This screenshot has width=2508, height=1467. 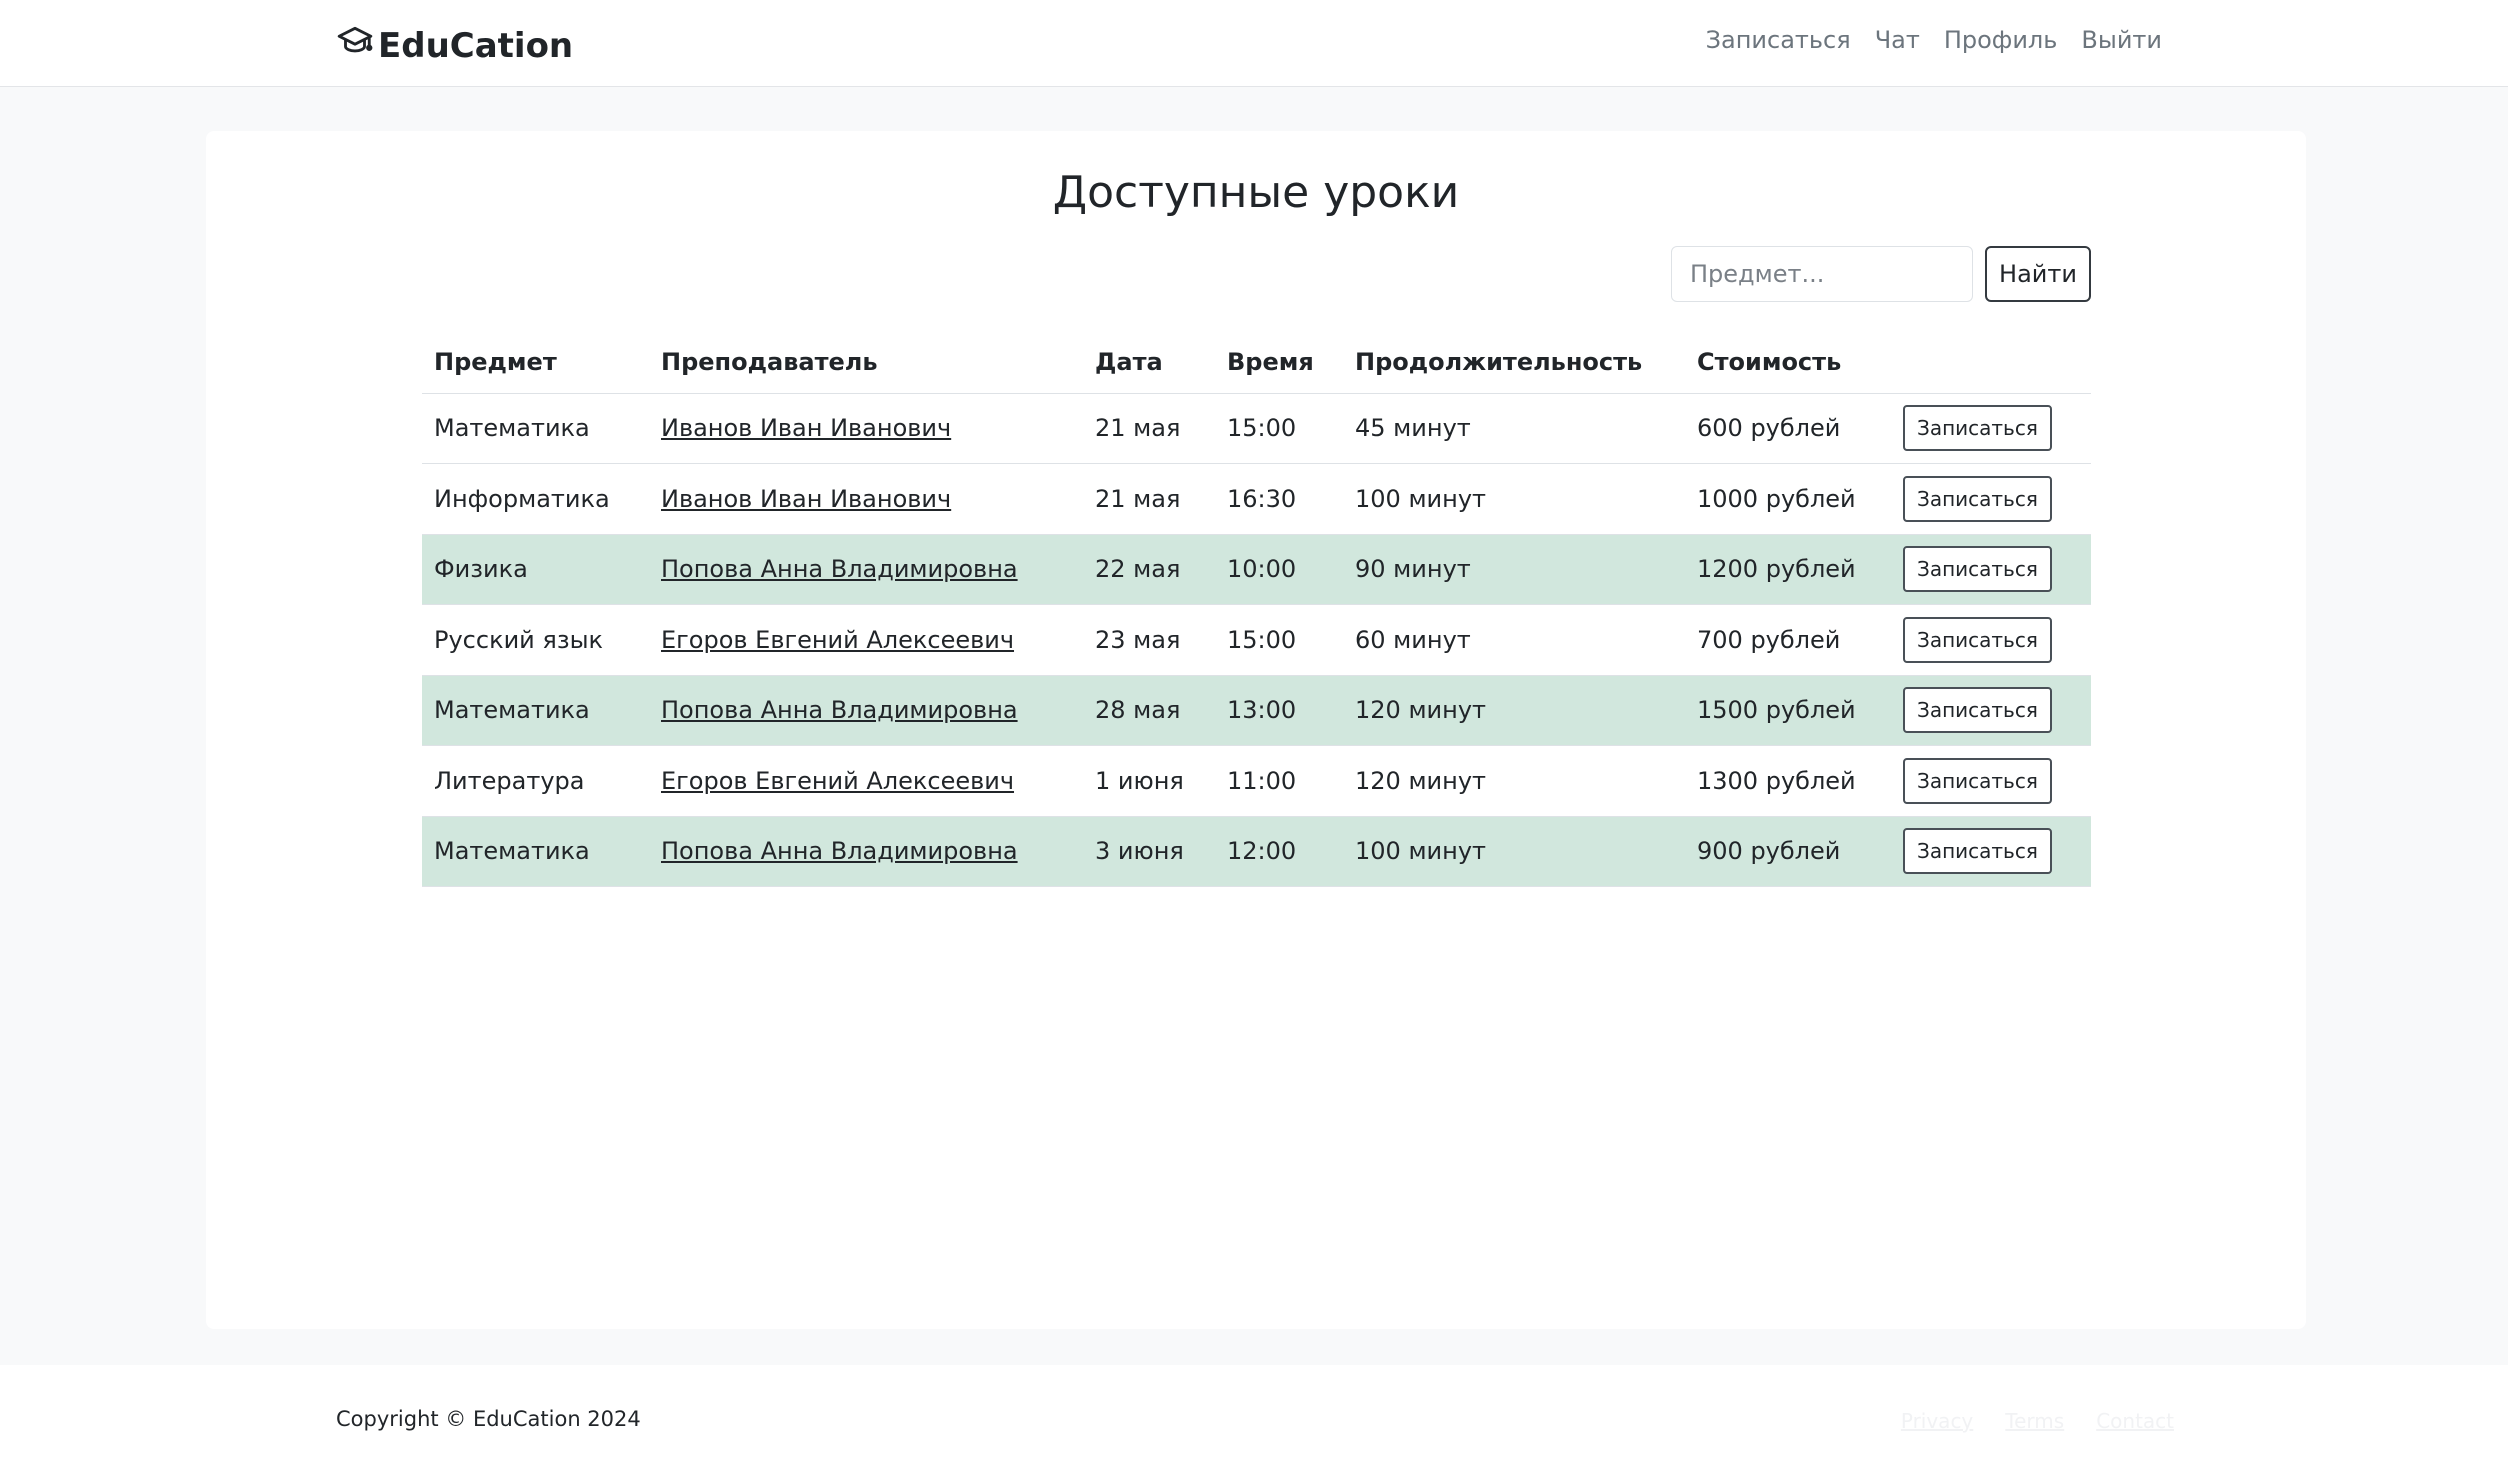 What do you see at coordinates (1149, 851) in the screenshot?
I see `cell-date: 3 июня` at bounding box center [1149, 851].